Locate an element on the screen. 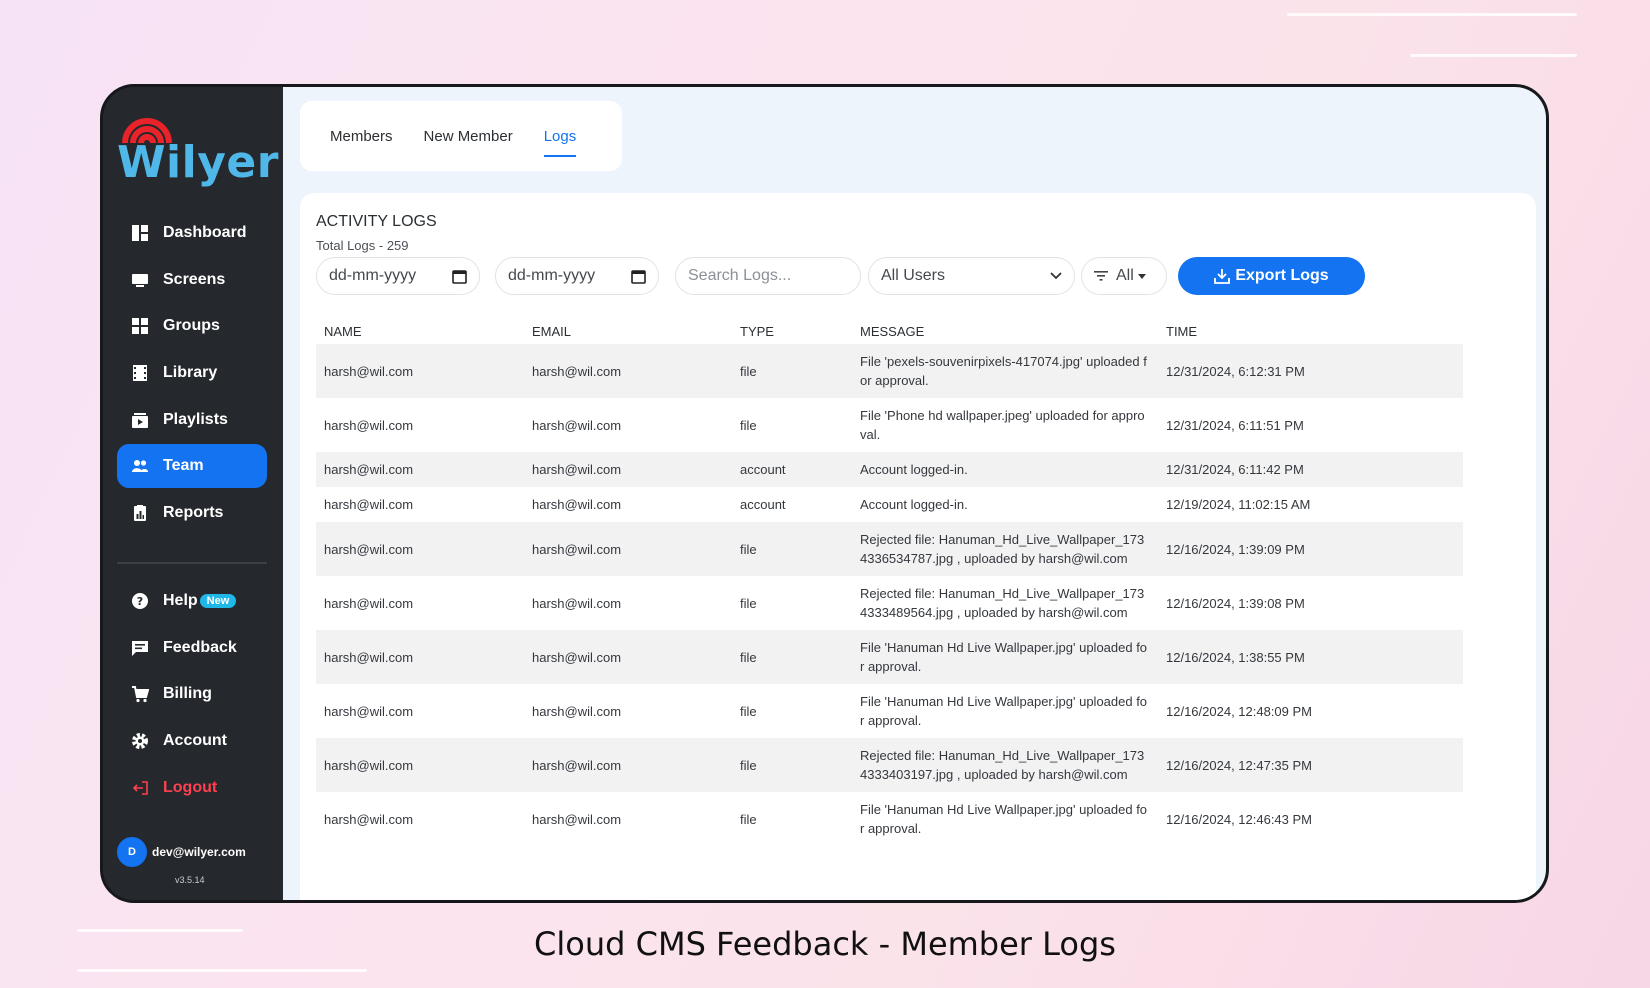 The width and height of the screenshot is (1650, 988). sidebar-item-billing: Billing is located at coordinates (192, 694).